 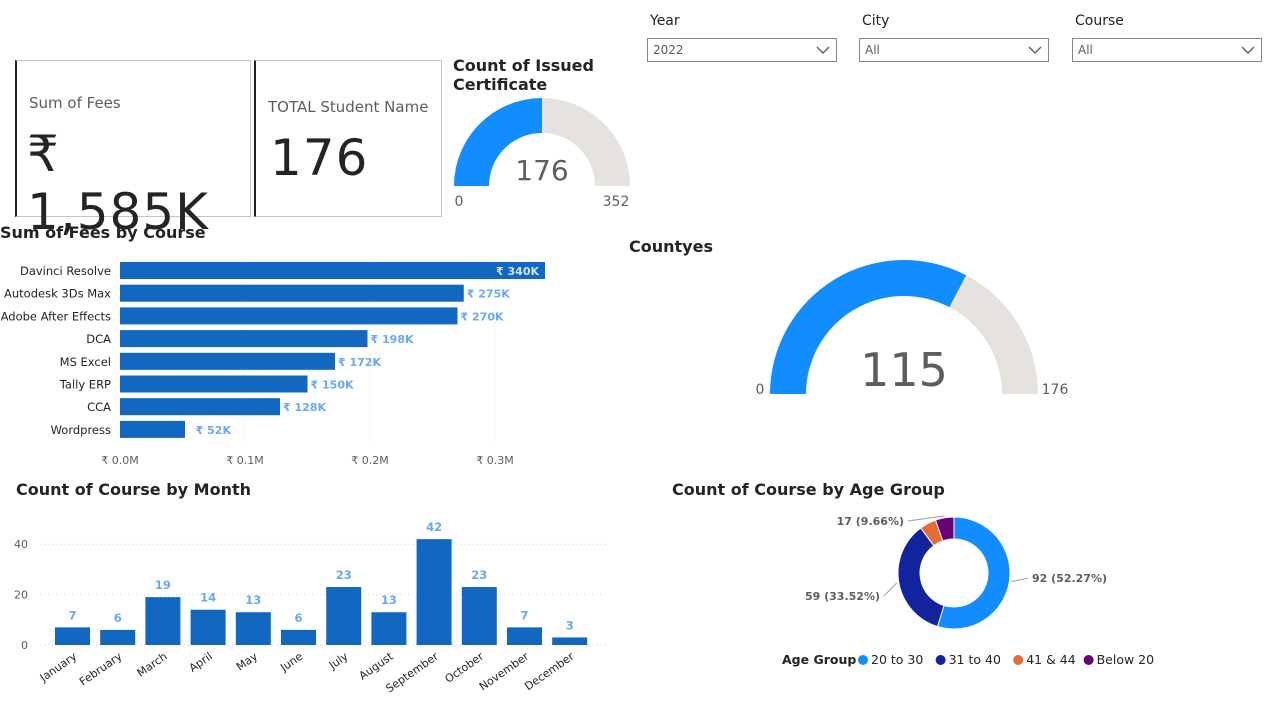 I want to click on x-tick-label: ₹ 0.1M, so click(x=244, y=460).